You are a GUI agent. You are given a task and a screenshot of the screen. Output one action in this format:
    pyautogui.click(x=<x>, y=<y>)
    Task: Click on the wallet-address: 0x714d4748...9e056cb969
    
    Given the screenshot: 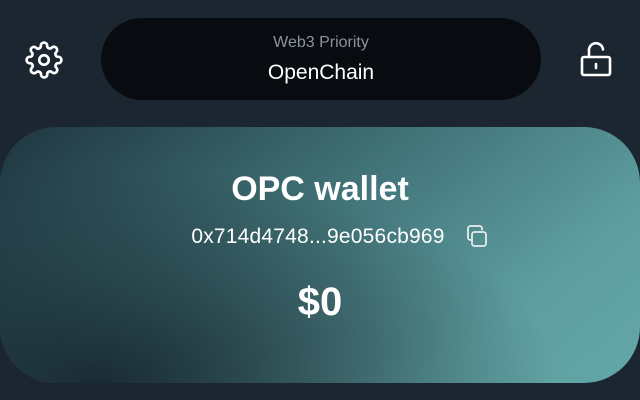 What is the action you would take?
    pyautogui.click(x=318, y=236)
    